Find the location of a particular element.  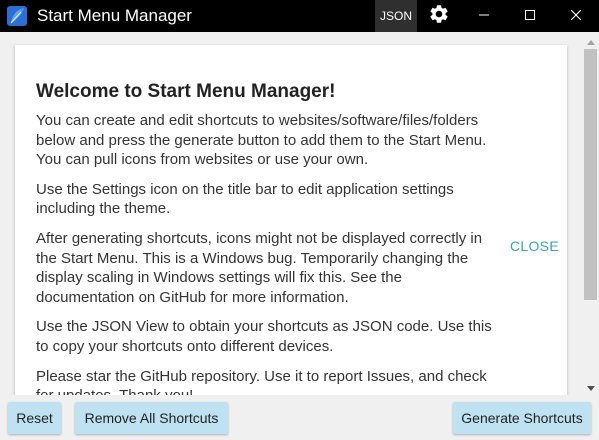

title-bar: Start Menu Manager JSON is located at coordinates (299, 16).